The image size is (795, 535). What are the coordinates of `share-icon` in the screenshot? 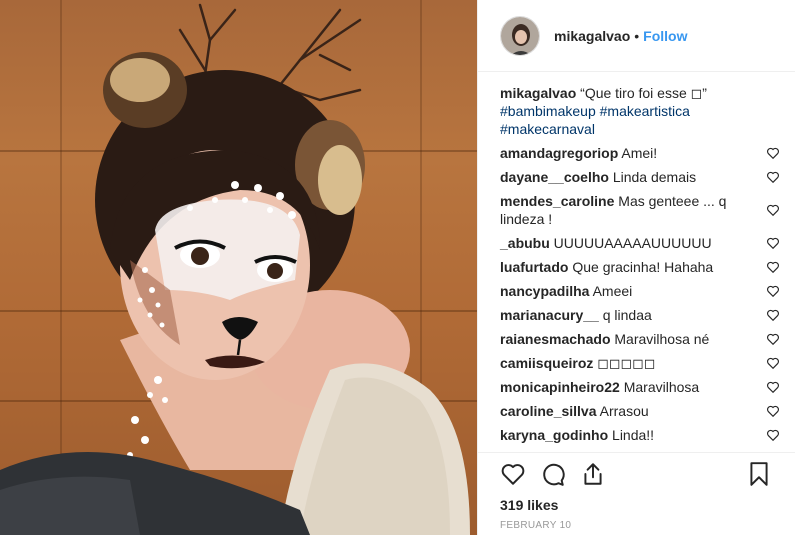 It's located at (593, 474).